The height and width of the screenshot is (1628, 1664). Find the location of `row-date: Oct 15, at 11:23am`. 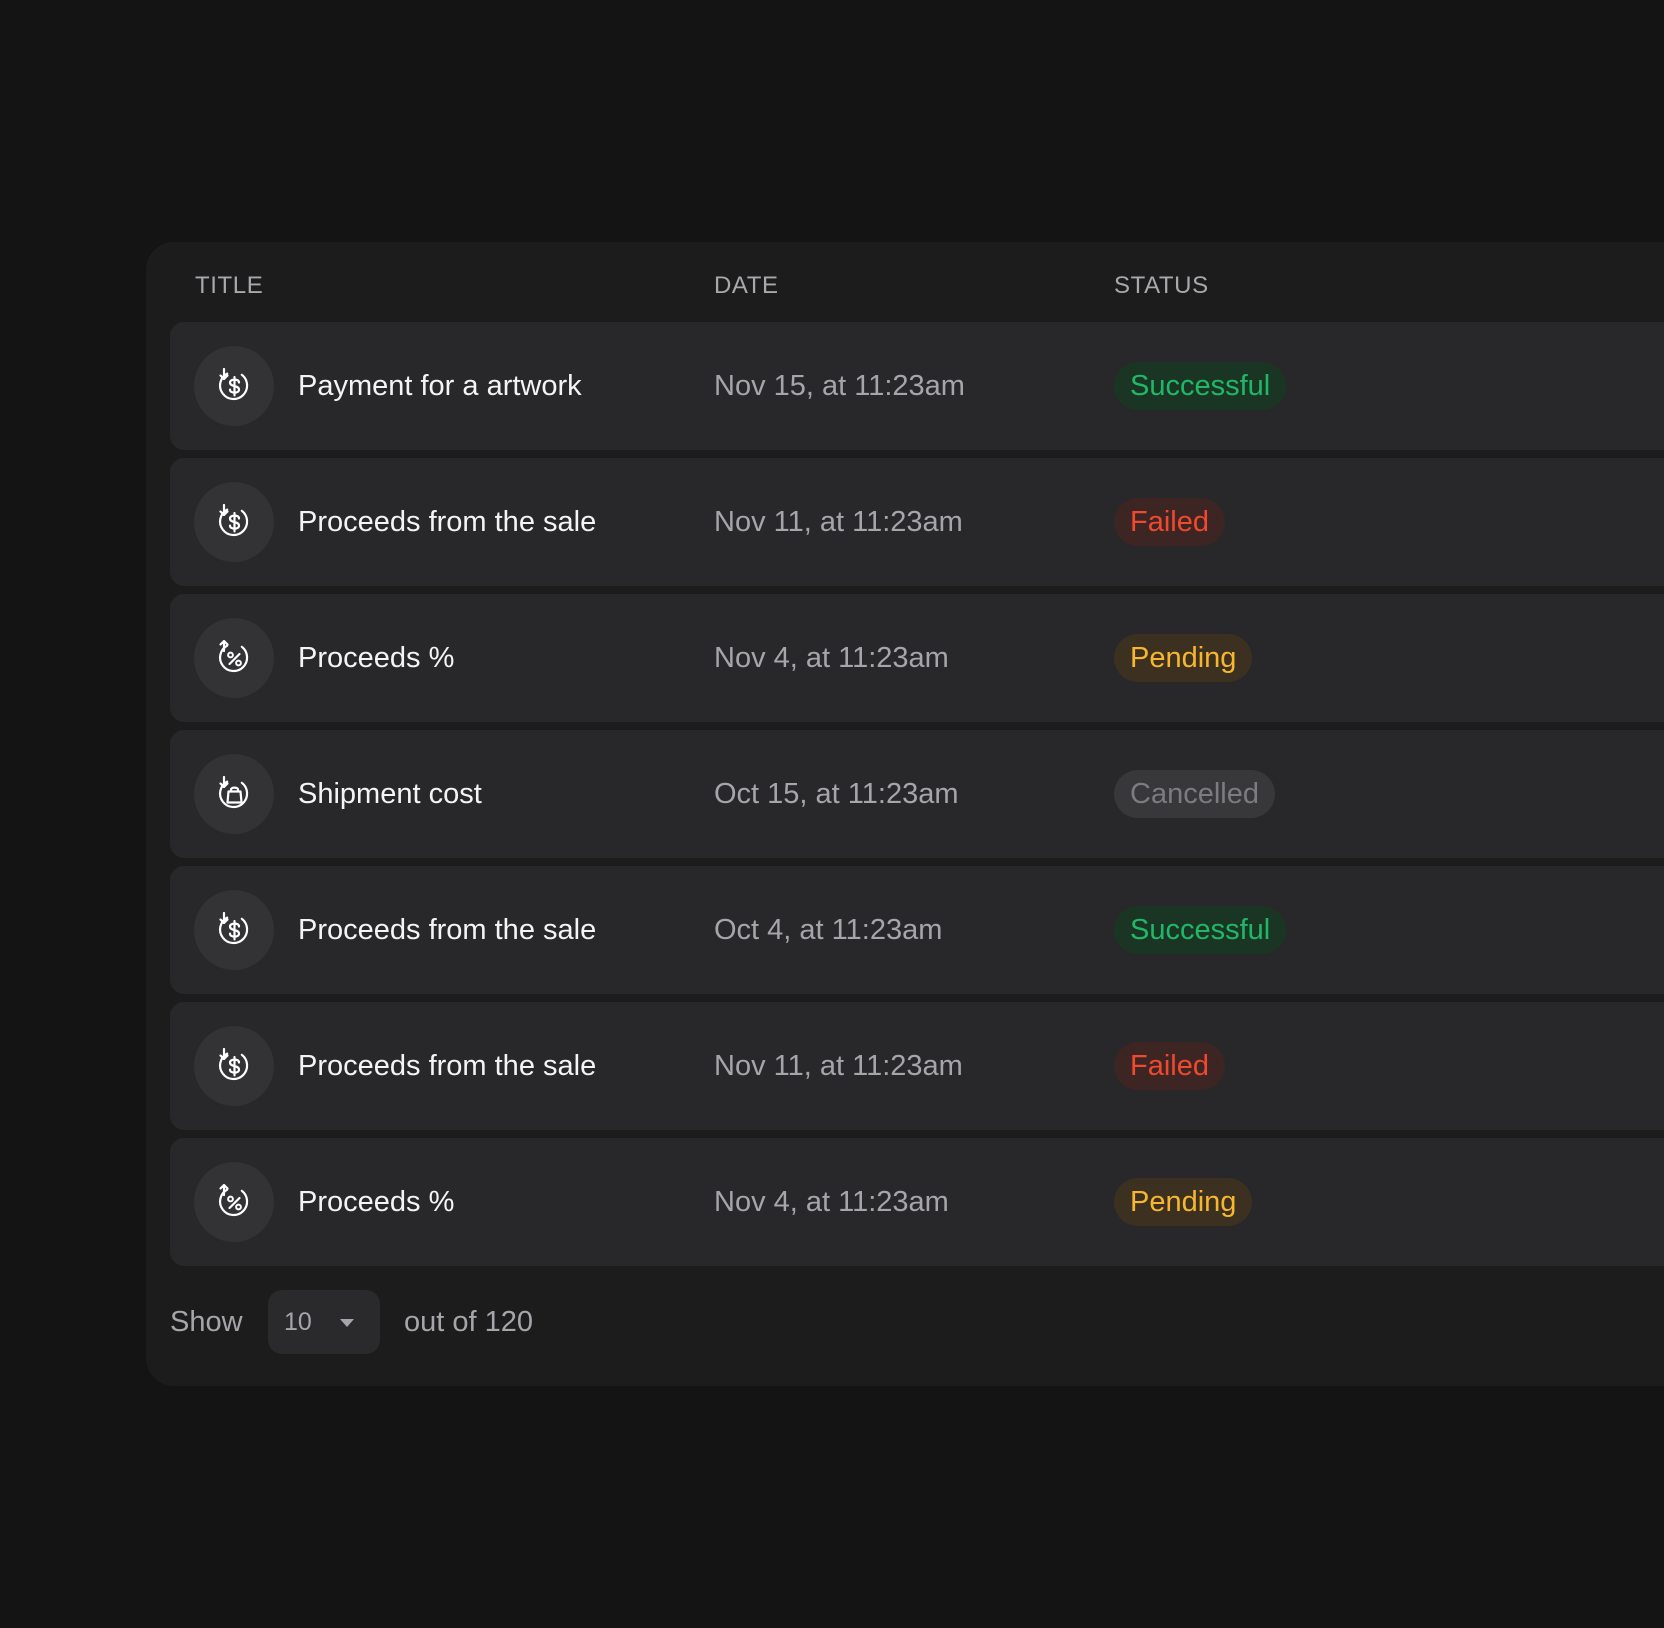

row-date: Oct 15, at 11:23am is located at coordinates (836, 794).